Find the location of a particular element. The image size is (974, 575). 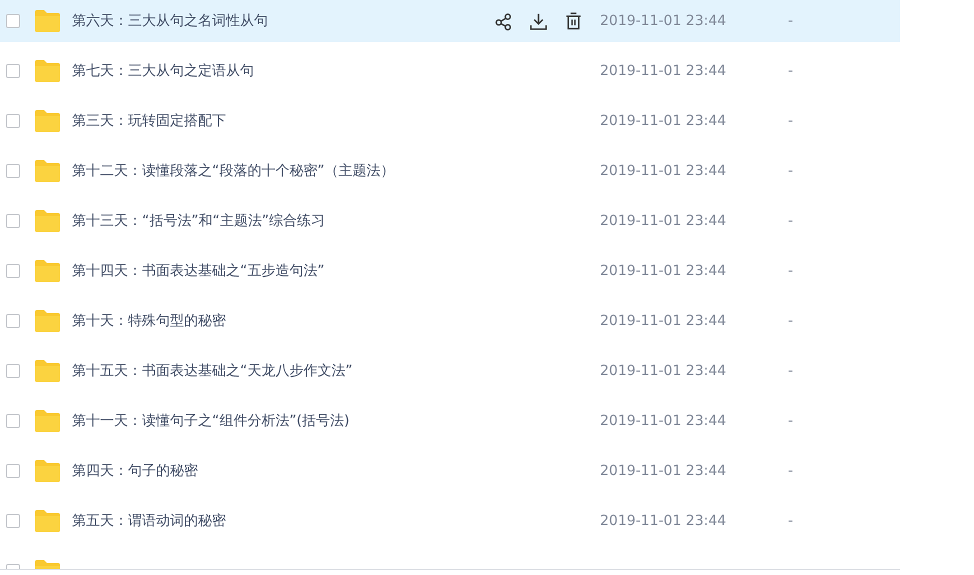

file-name: 第十四天：书面表达基础之“五步造句法” is located at coordinates (272, 271).